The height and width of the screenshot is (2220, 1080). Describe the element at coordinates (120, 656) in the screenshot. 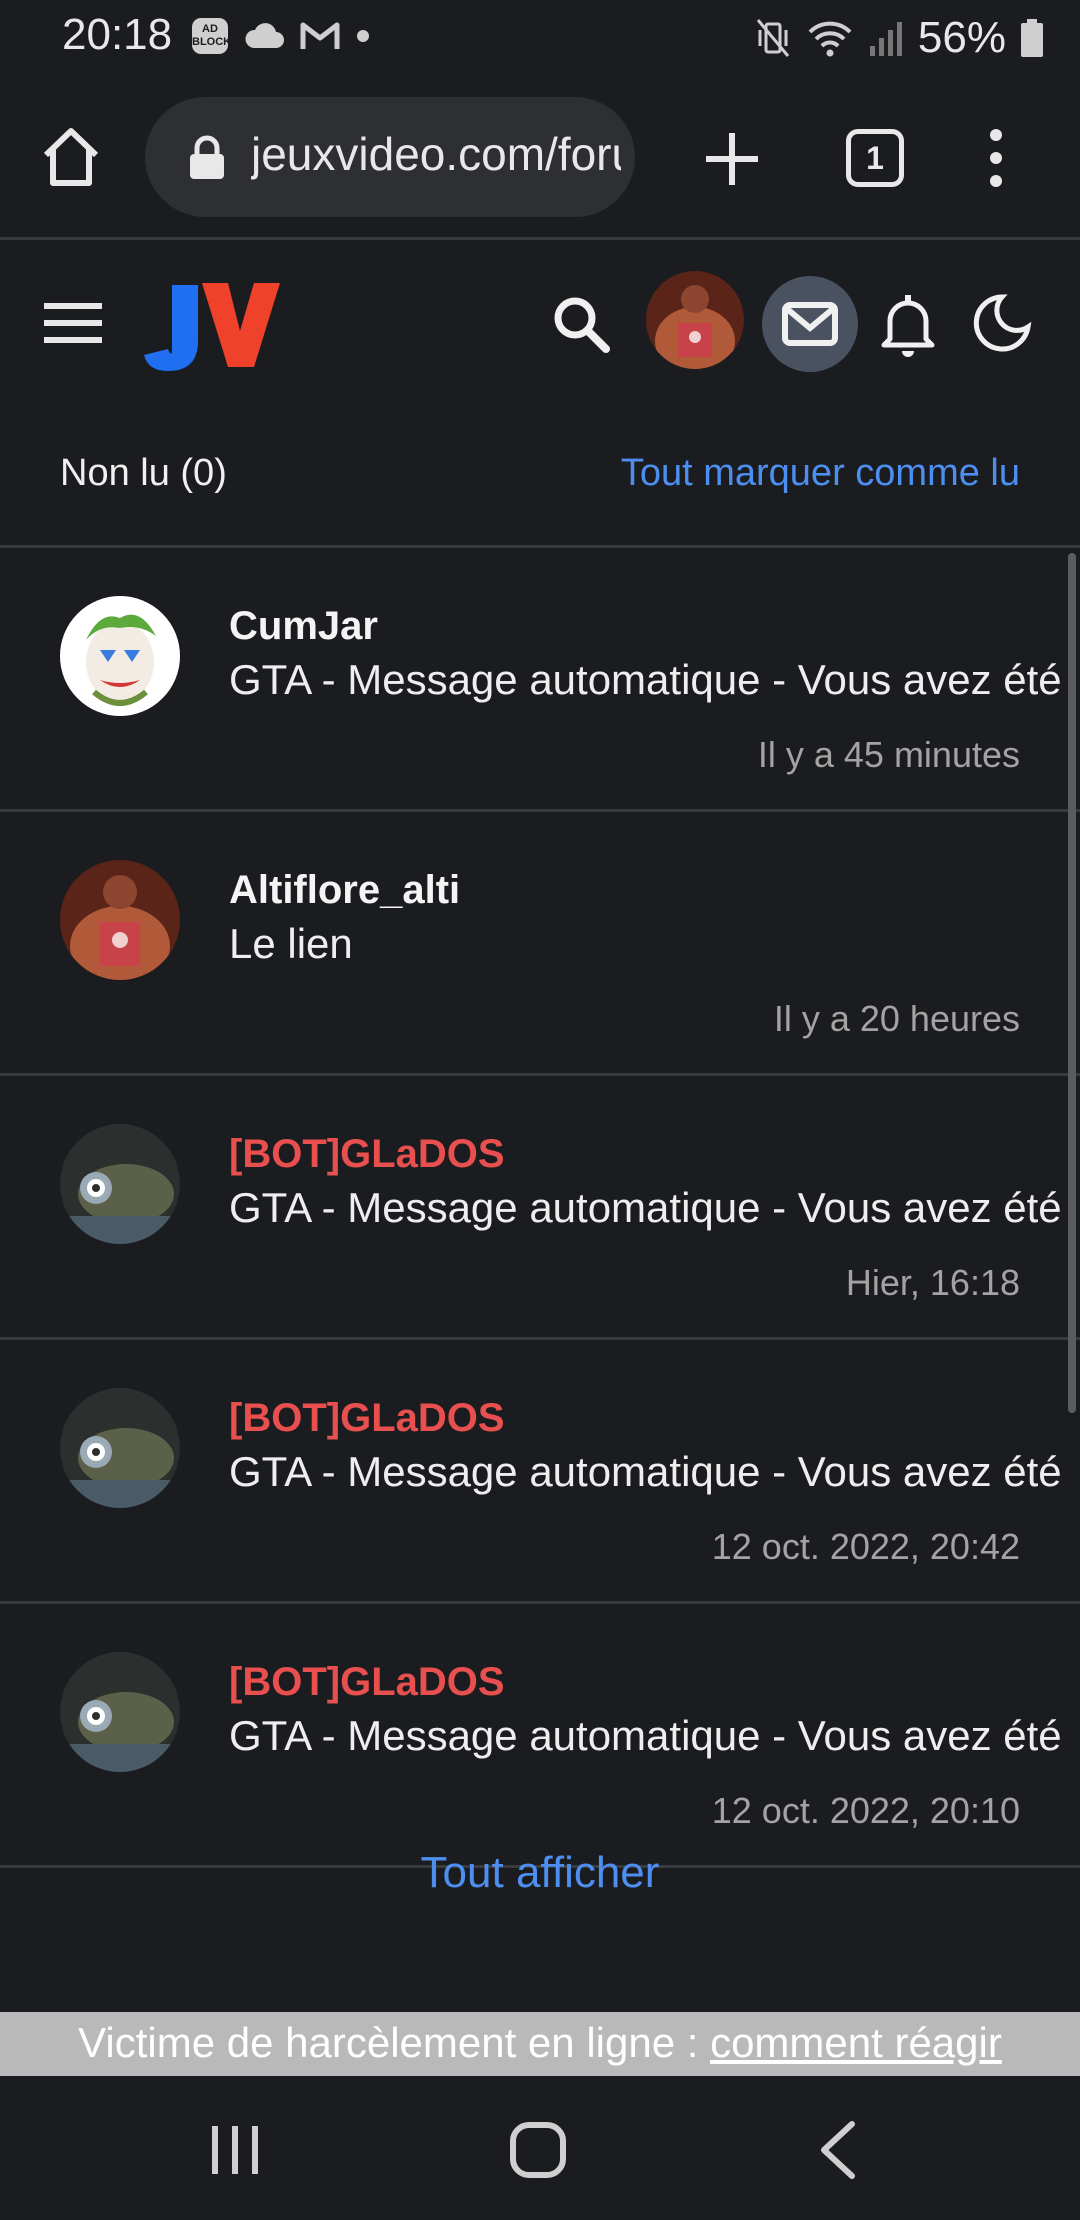

I see `joker-avatar` at that location.